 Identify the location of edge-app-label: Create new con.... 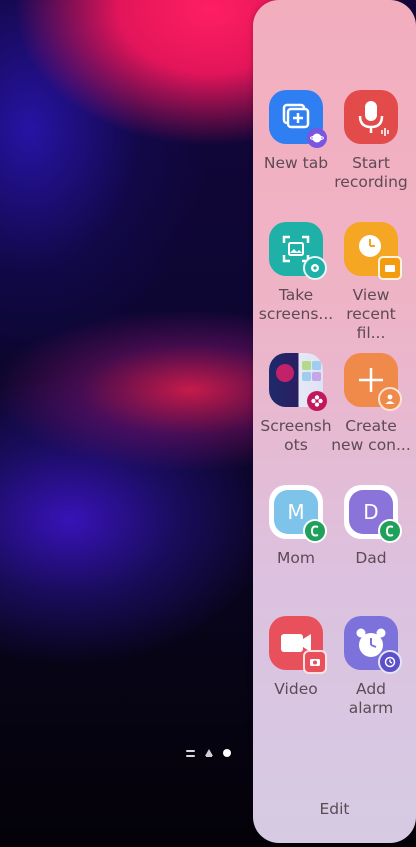
(371, 435).